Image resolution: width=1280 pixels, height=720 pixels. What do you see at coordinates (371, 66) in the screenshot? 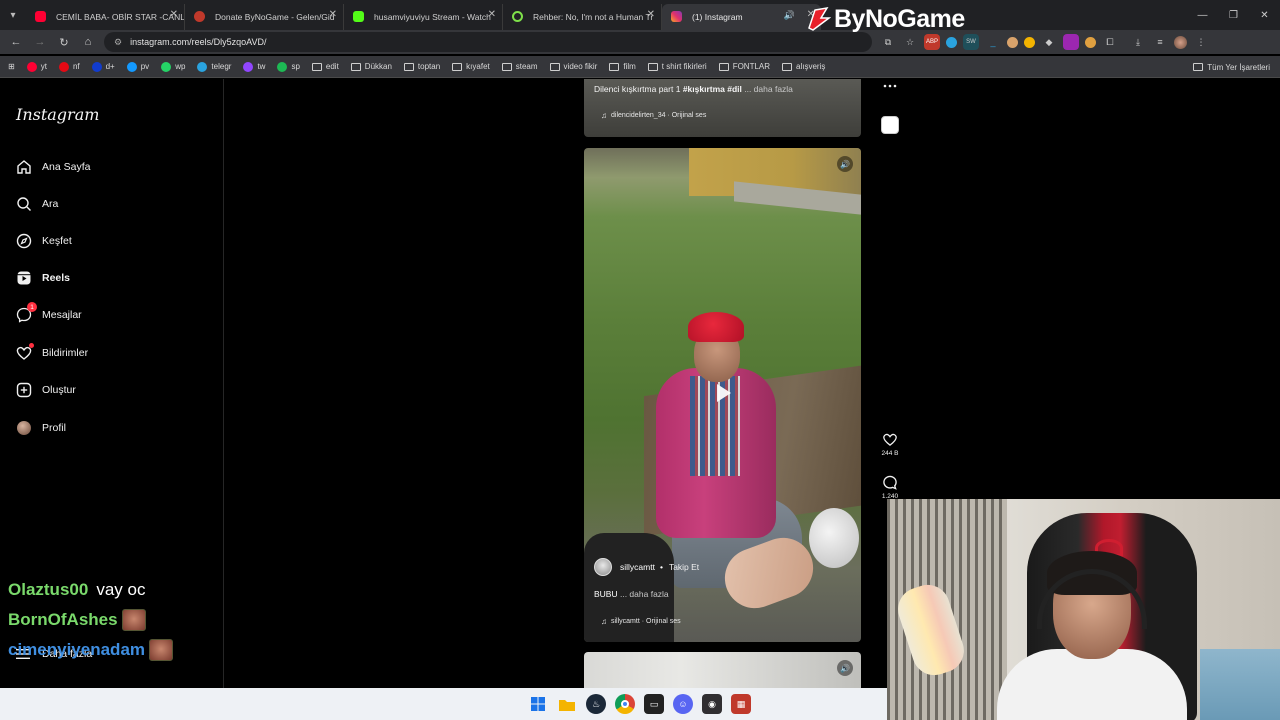
I see `bookmark-folder: Dükkan` at bounding box center [371, 66].